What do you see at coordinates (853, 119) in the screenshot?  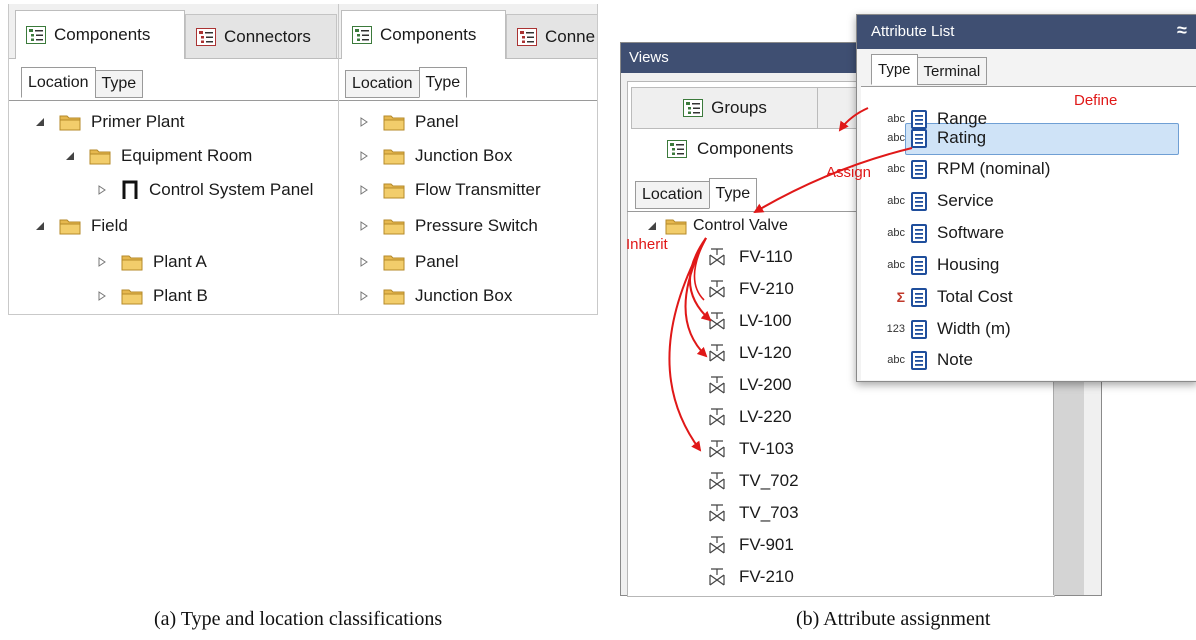 I see `define-arrow` at bounding box center [853, 119].